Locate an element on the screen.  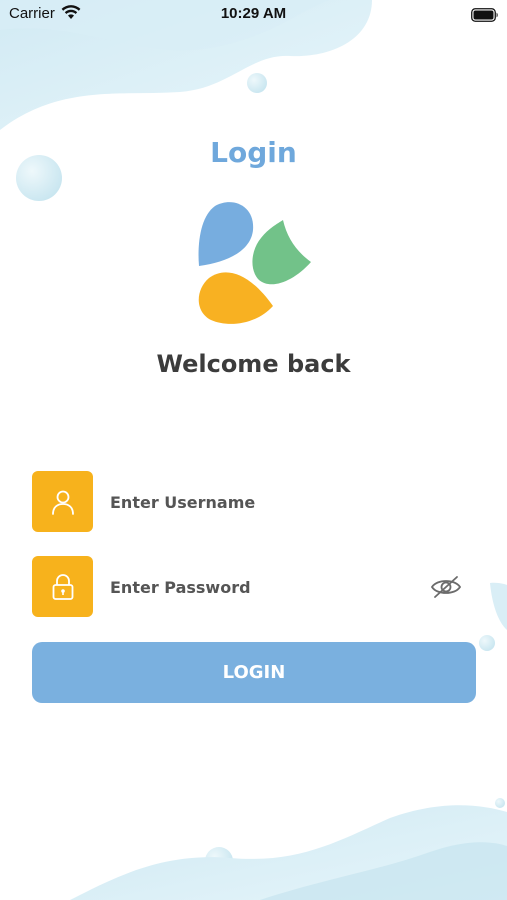
clock: 10:29 AM is located at coordinates (253, 13).